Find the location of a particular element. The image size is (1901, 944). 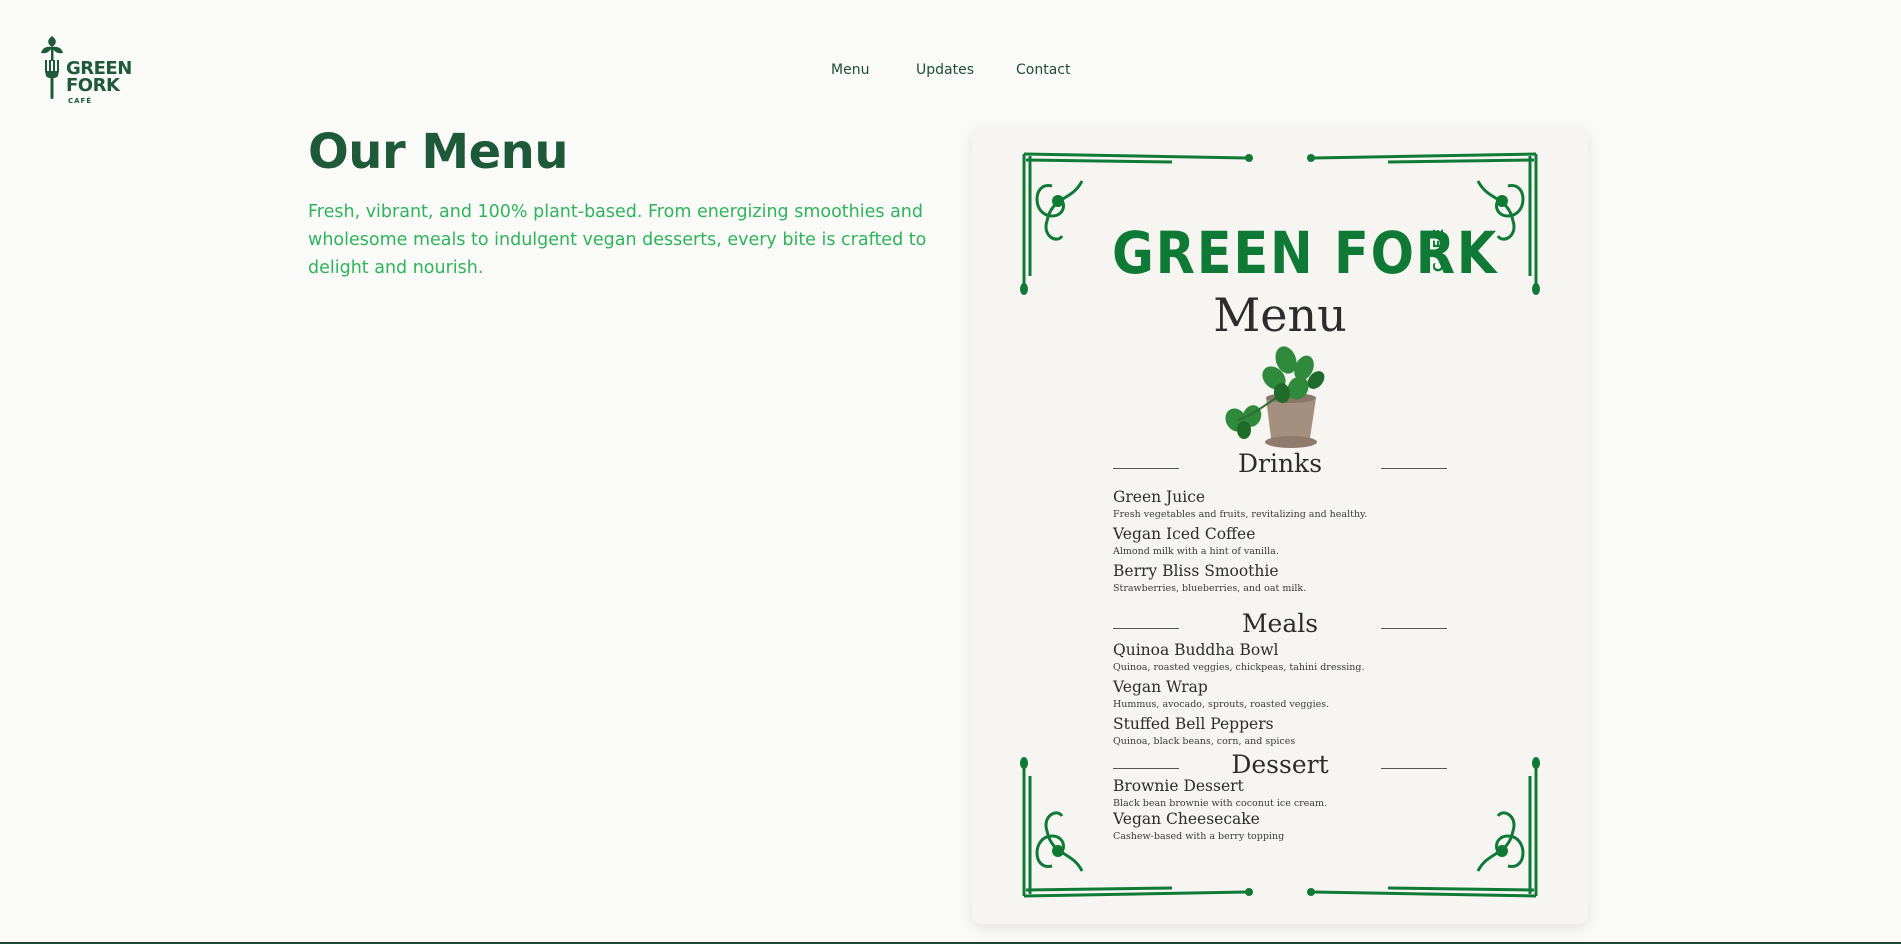

menu-item-desc: Quinoa, black beans, corn, and spices is located at coordinates (1204, 741).